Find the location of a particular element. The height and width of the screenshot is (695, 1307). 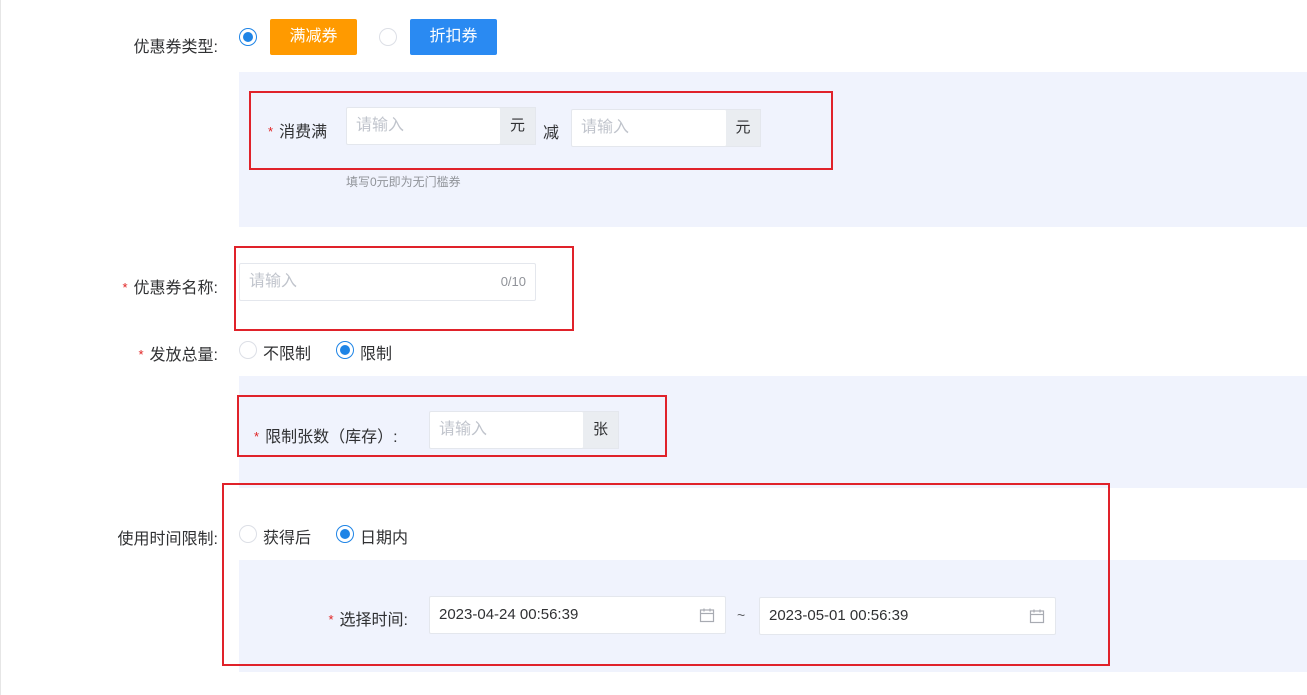

issue-total-label: * 发放总量: is located at coordinates (159, 353).